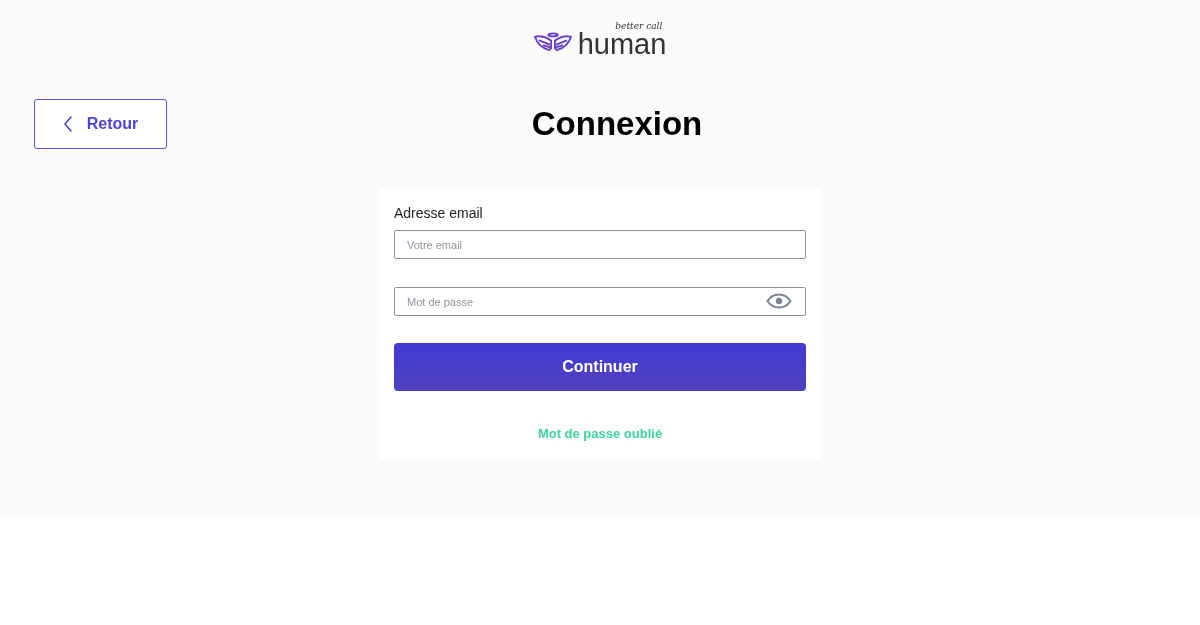  What do you see at coordinates (552, 42) in the screenshot?
I see `angel-wings-icon` at bounding box center [552, 42].